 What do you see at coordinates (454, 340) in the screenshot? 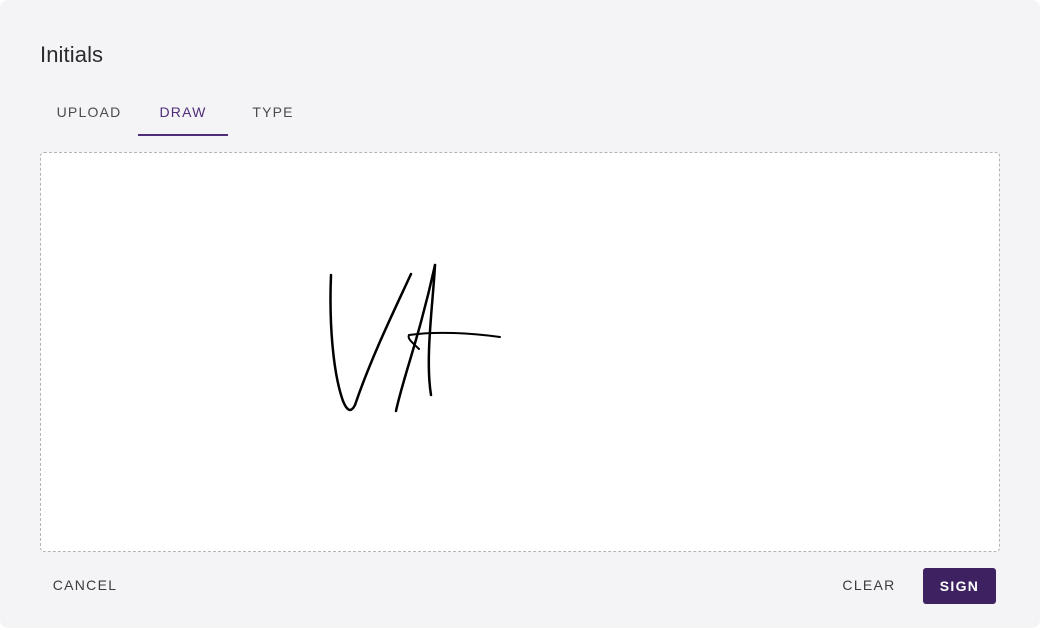
I see `initials-stroke-a-cross` at bounding box center [454, 340].